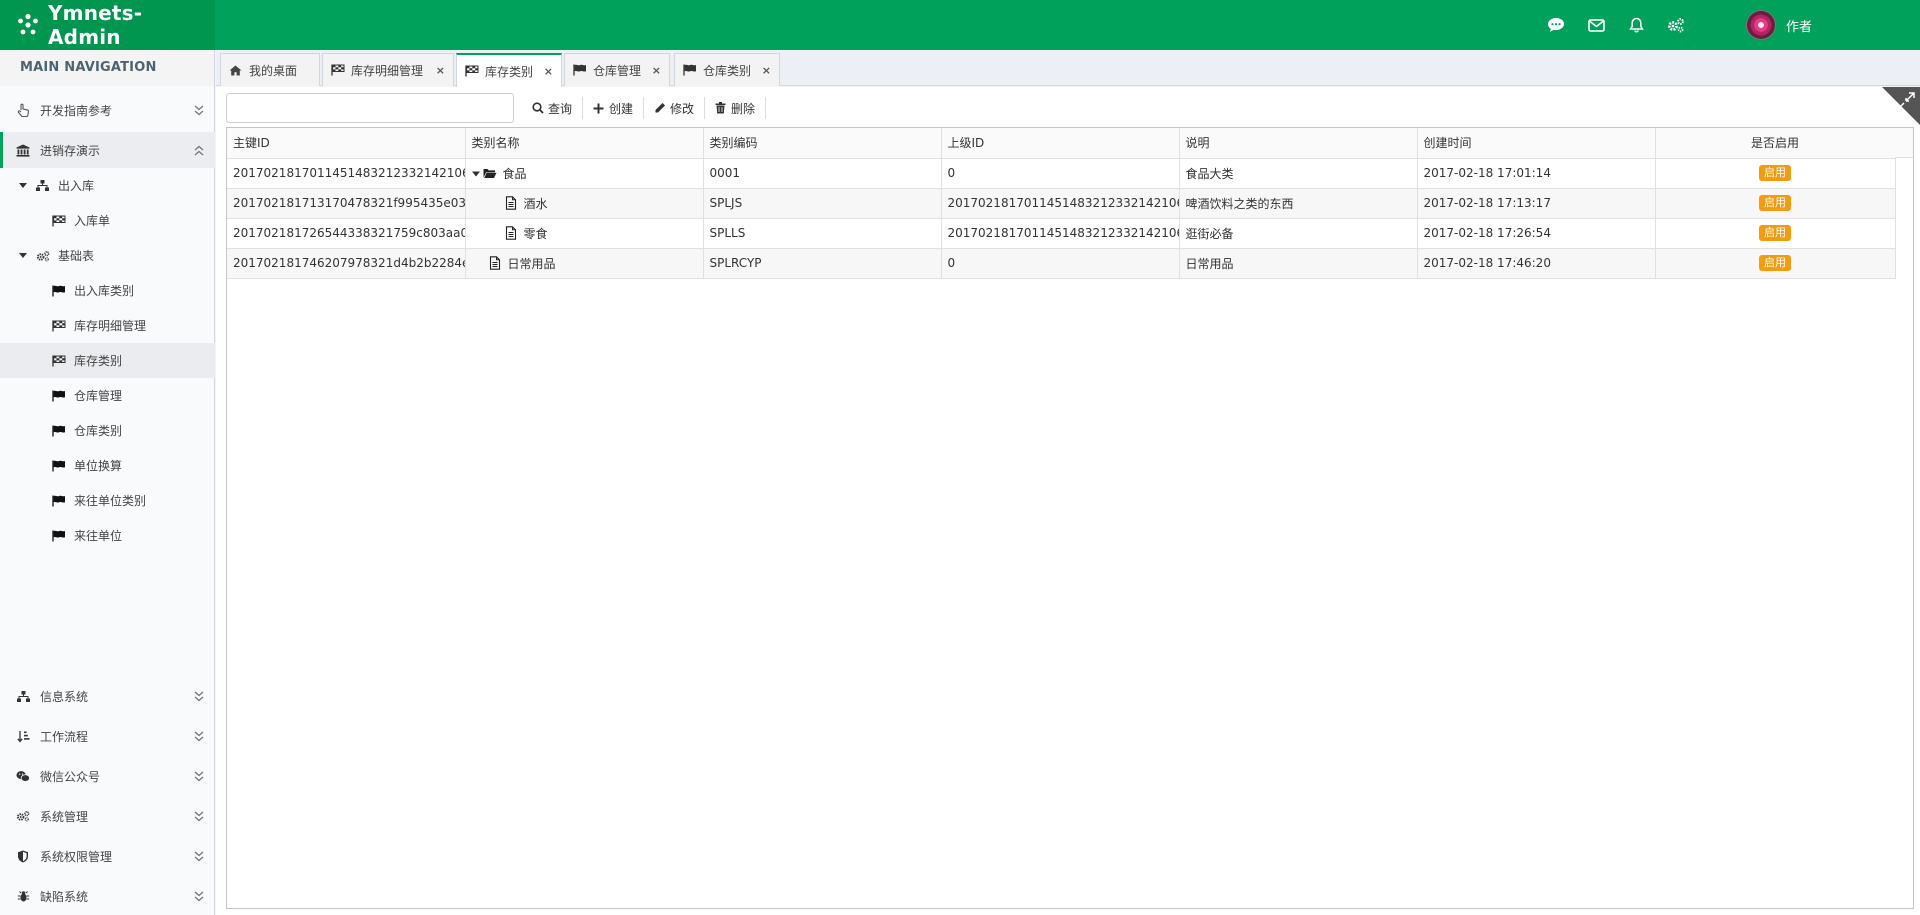 Image resolution: width=1920 pixels, height=915 pixels. I want to click on bug-icon, so click(23, 896).